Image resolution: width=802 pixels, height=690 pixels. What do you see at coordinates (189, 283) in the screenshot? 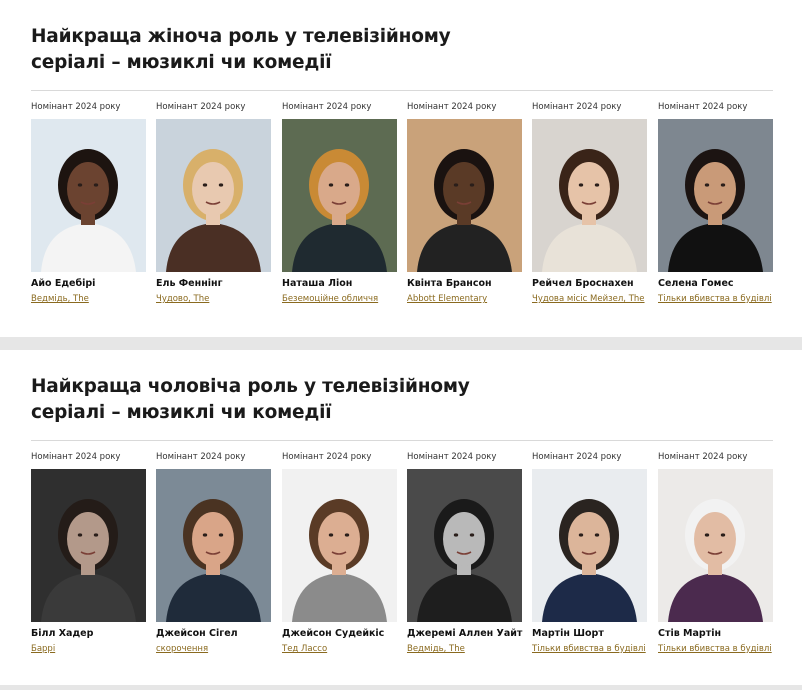
I see `nominee-name: Ель Феннінг` at bounding box center [189, 283].